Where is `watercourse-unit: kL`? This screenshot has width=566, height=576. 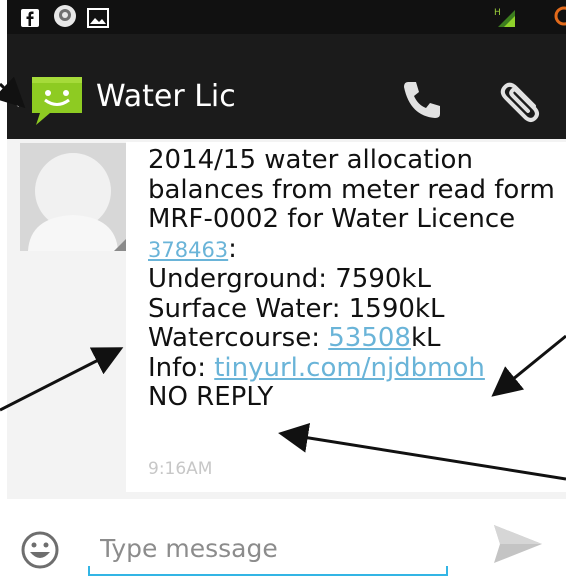
watercourse-unit: kL is located at coordinates (425, 338).